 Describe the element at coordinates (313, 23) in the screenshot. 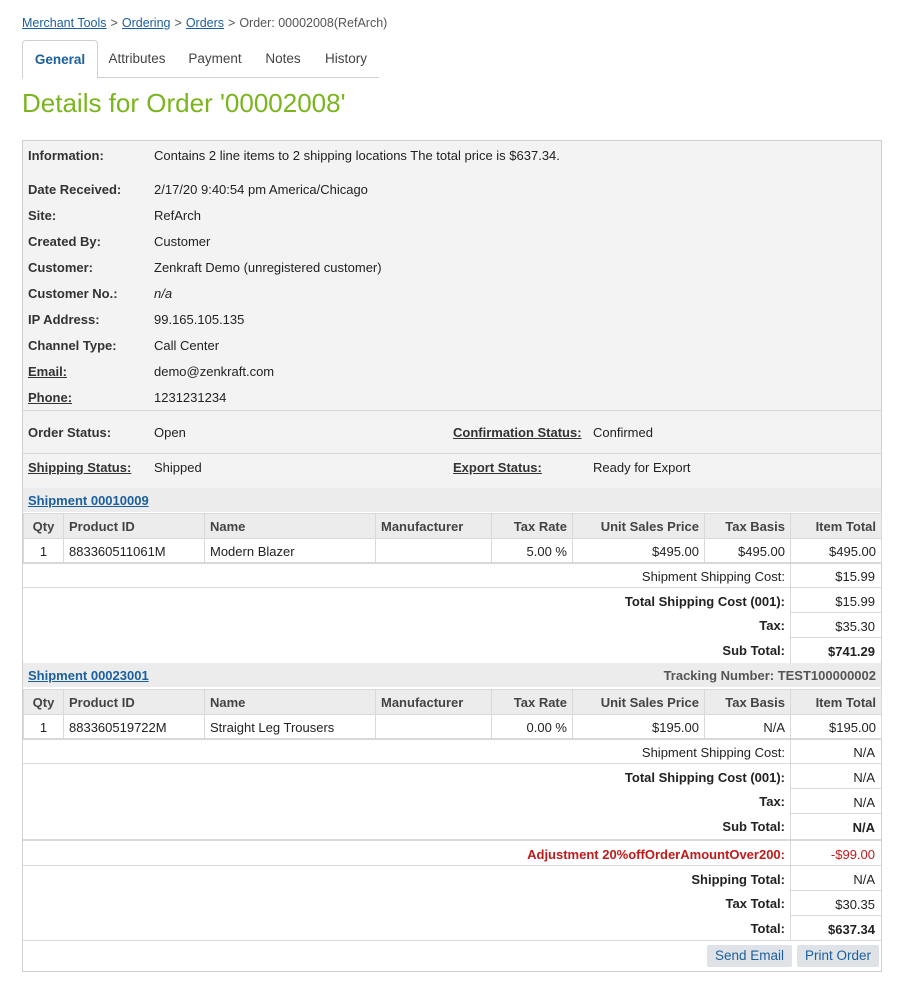

I see `breadcrumb-current: Order: 00002008(RefArch)` at that location.